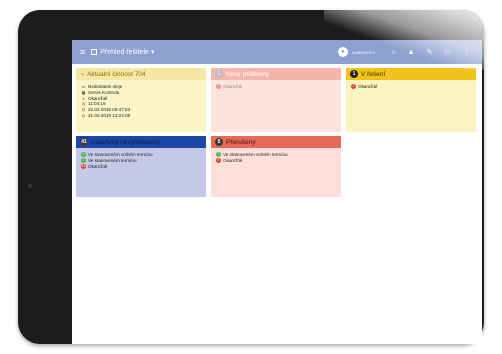 Image resolution: width=502 pixels, height=354 pixels. Describe the element at coordinates (276, 142) in the screenshot. I see `card-header: 5 Přerušený` at that location.